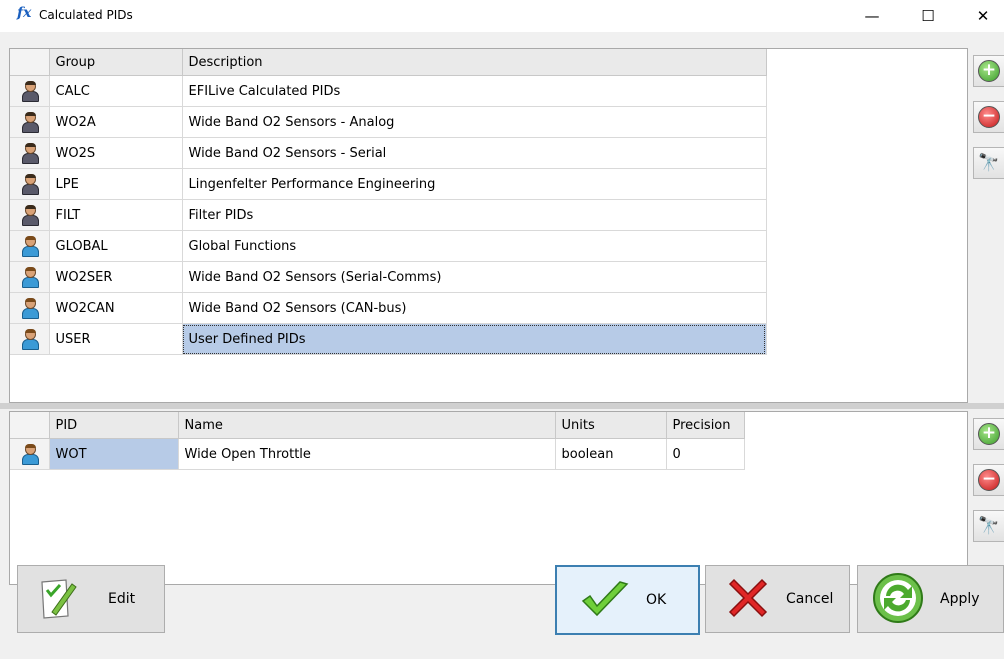  I want to click on splitter, so click(502, 406).